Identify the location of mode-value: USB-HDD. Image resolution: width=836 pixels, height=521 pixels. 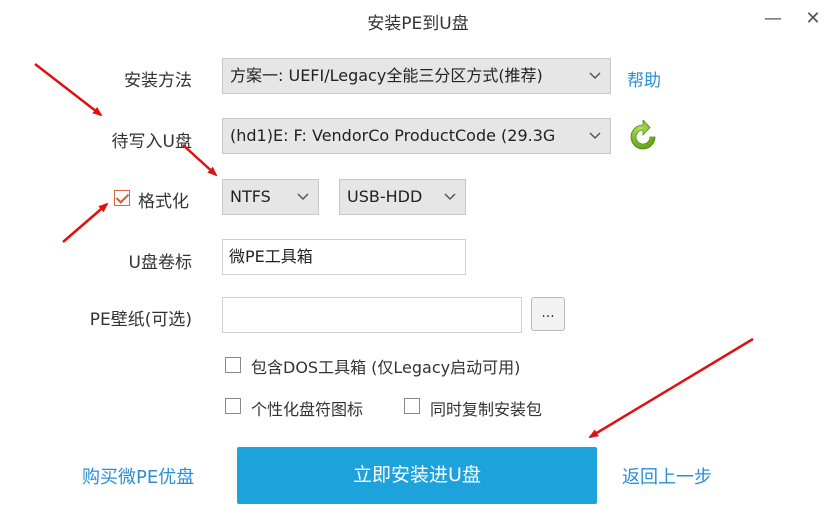
(385, 196).